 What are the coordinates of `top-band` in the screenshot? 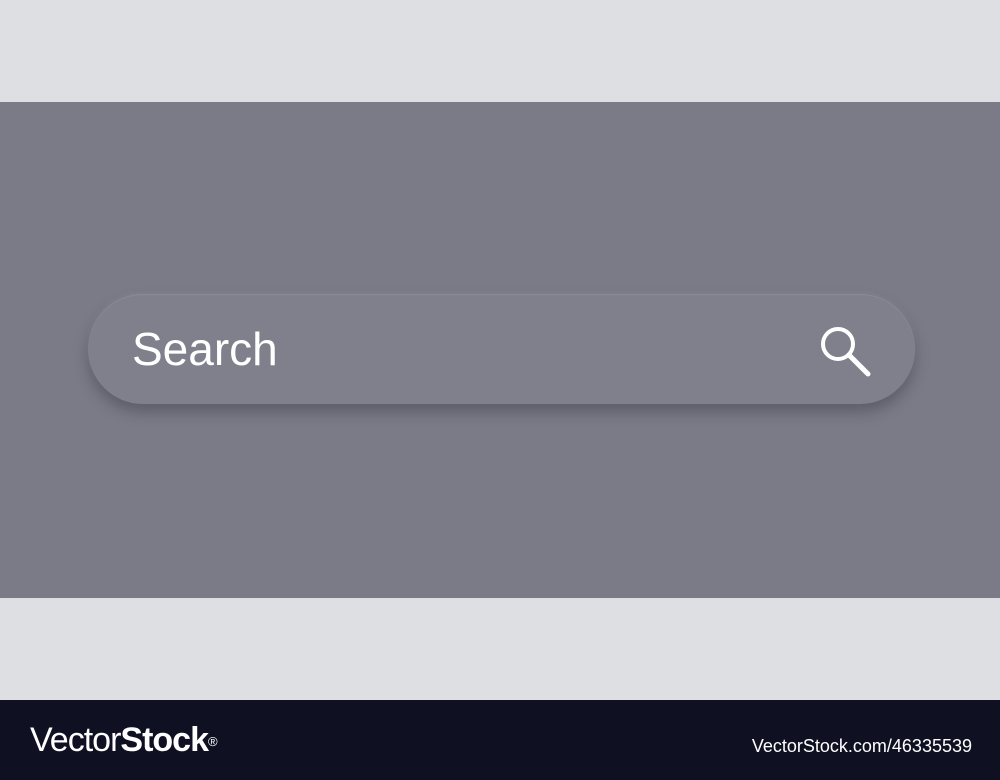 It's located at (500, 51).